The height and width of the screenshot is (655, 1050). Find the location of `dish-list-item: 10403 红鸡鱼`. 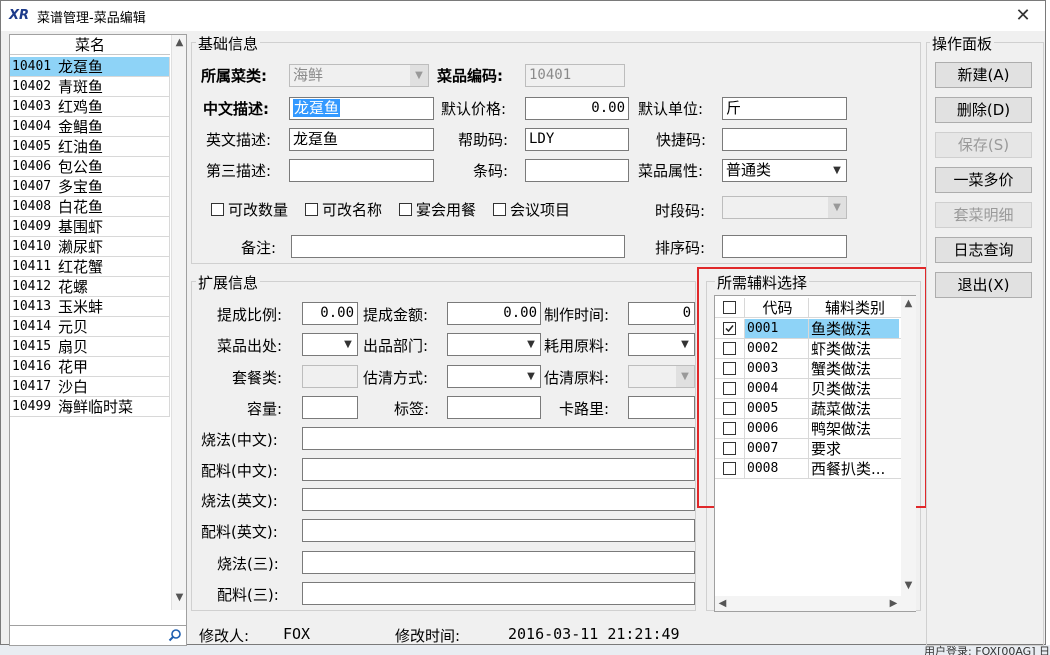

dish-list-item: 10403 红鸡鱼 is located at coordinates (90, 107).